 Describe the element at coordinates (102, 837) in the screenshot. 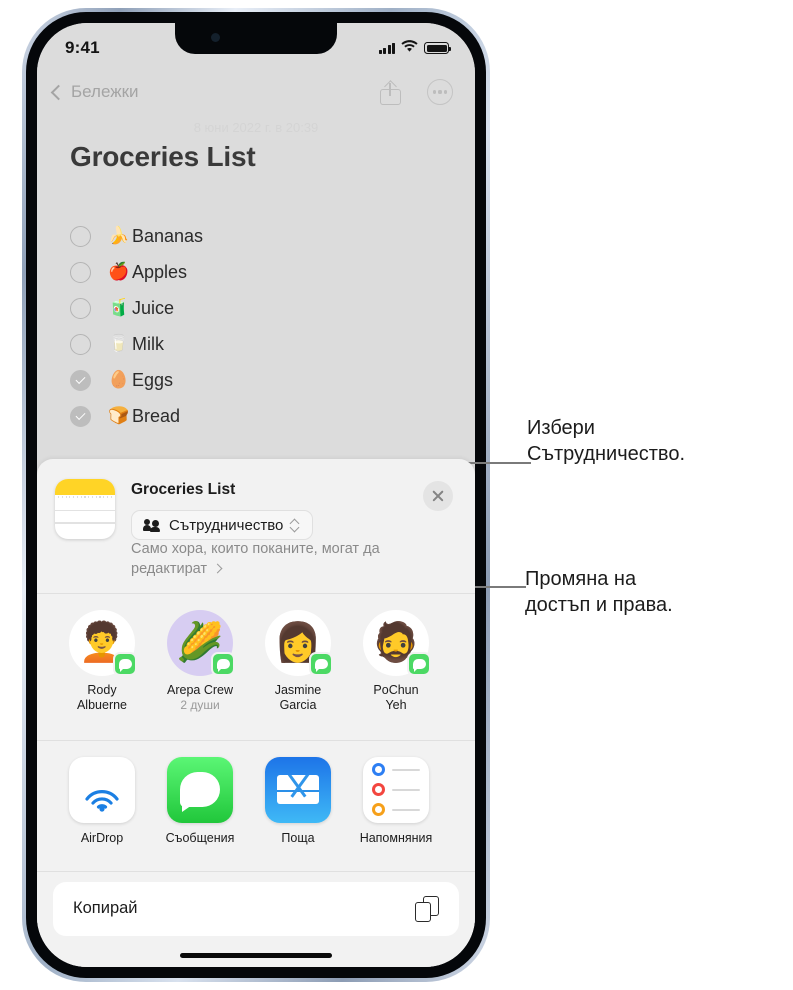

I see `app-label: AirDrop` at that location.